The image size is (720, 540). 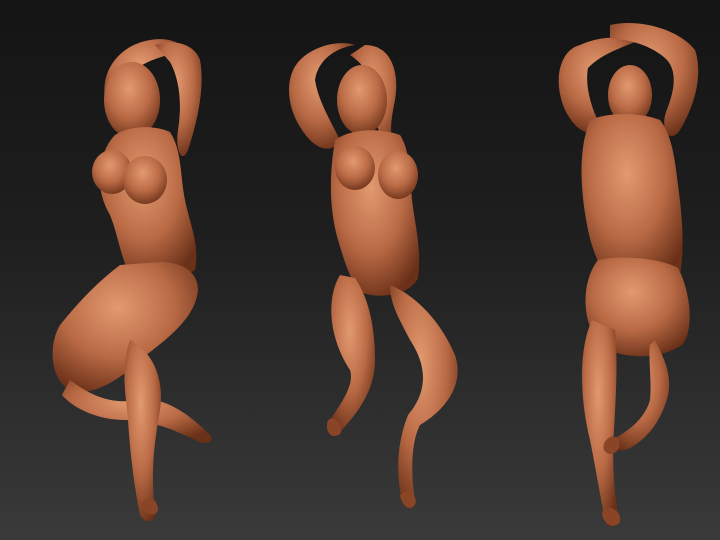 I want to click on chest-left, so click(x=355, y=168).